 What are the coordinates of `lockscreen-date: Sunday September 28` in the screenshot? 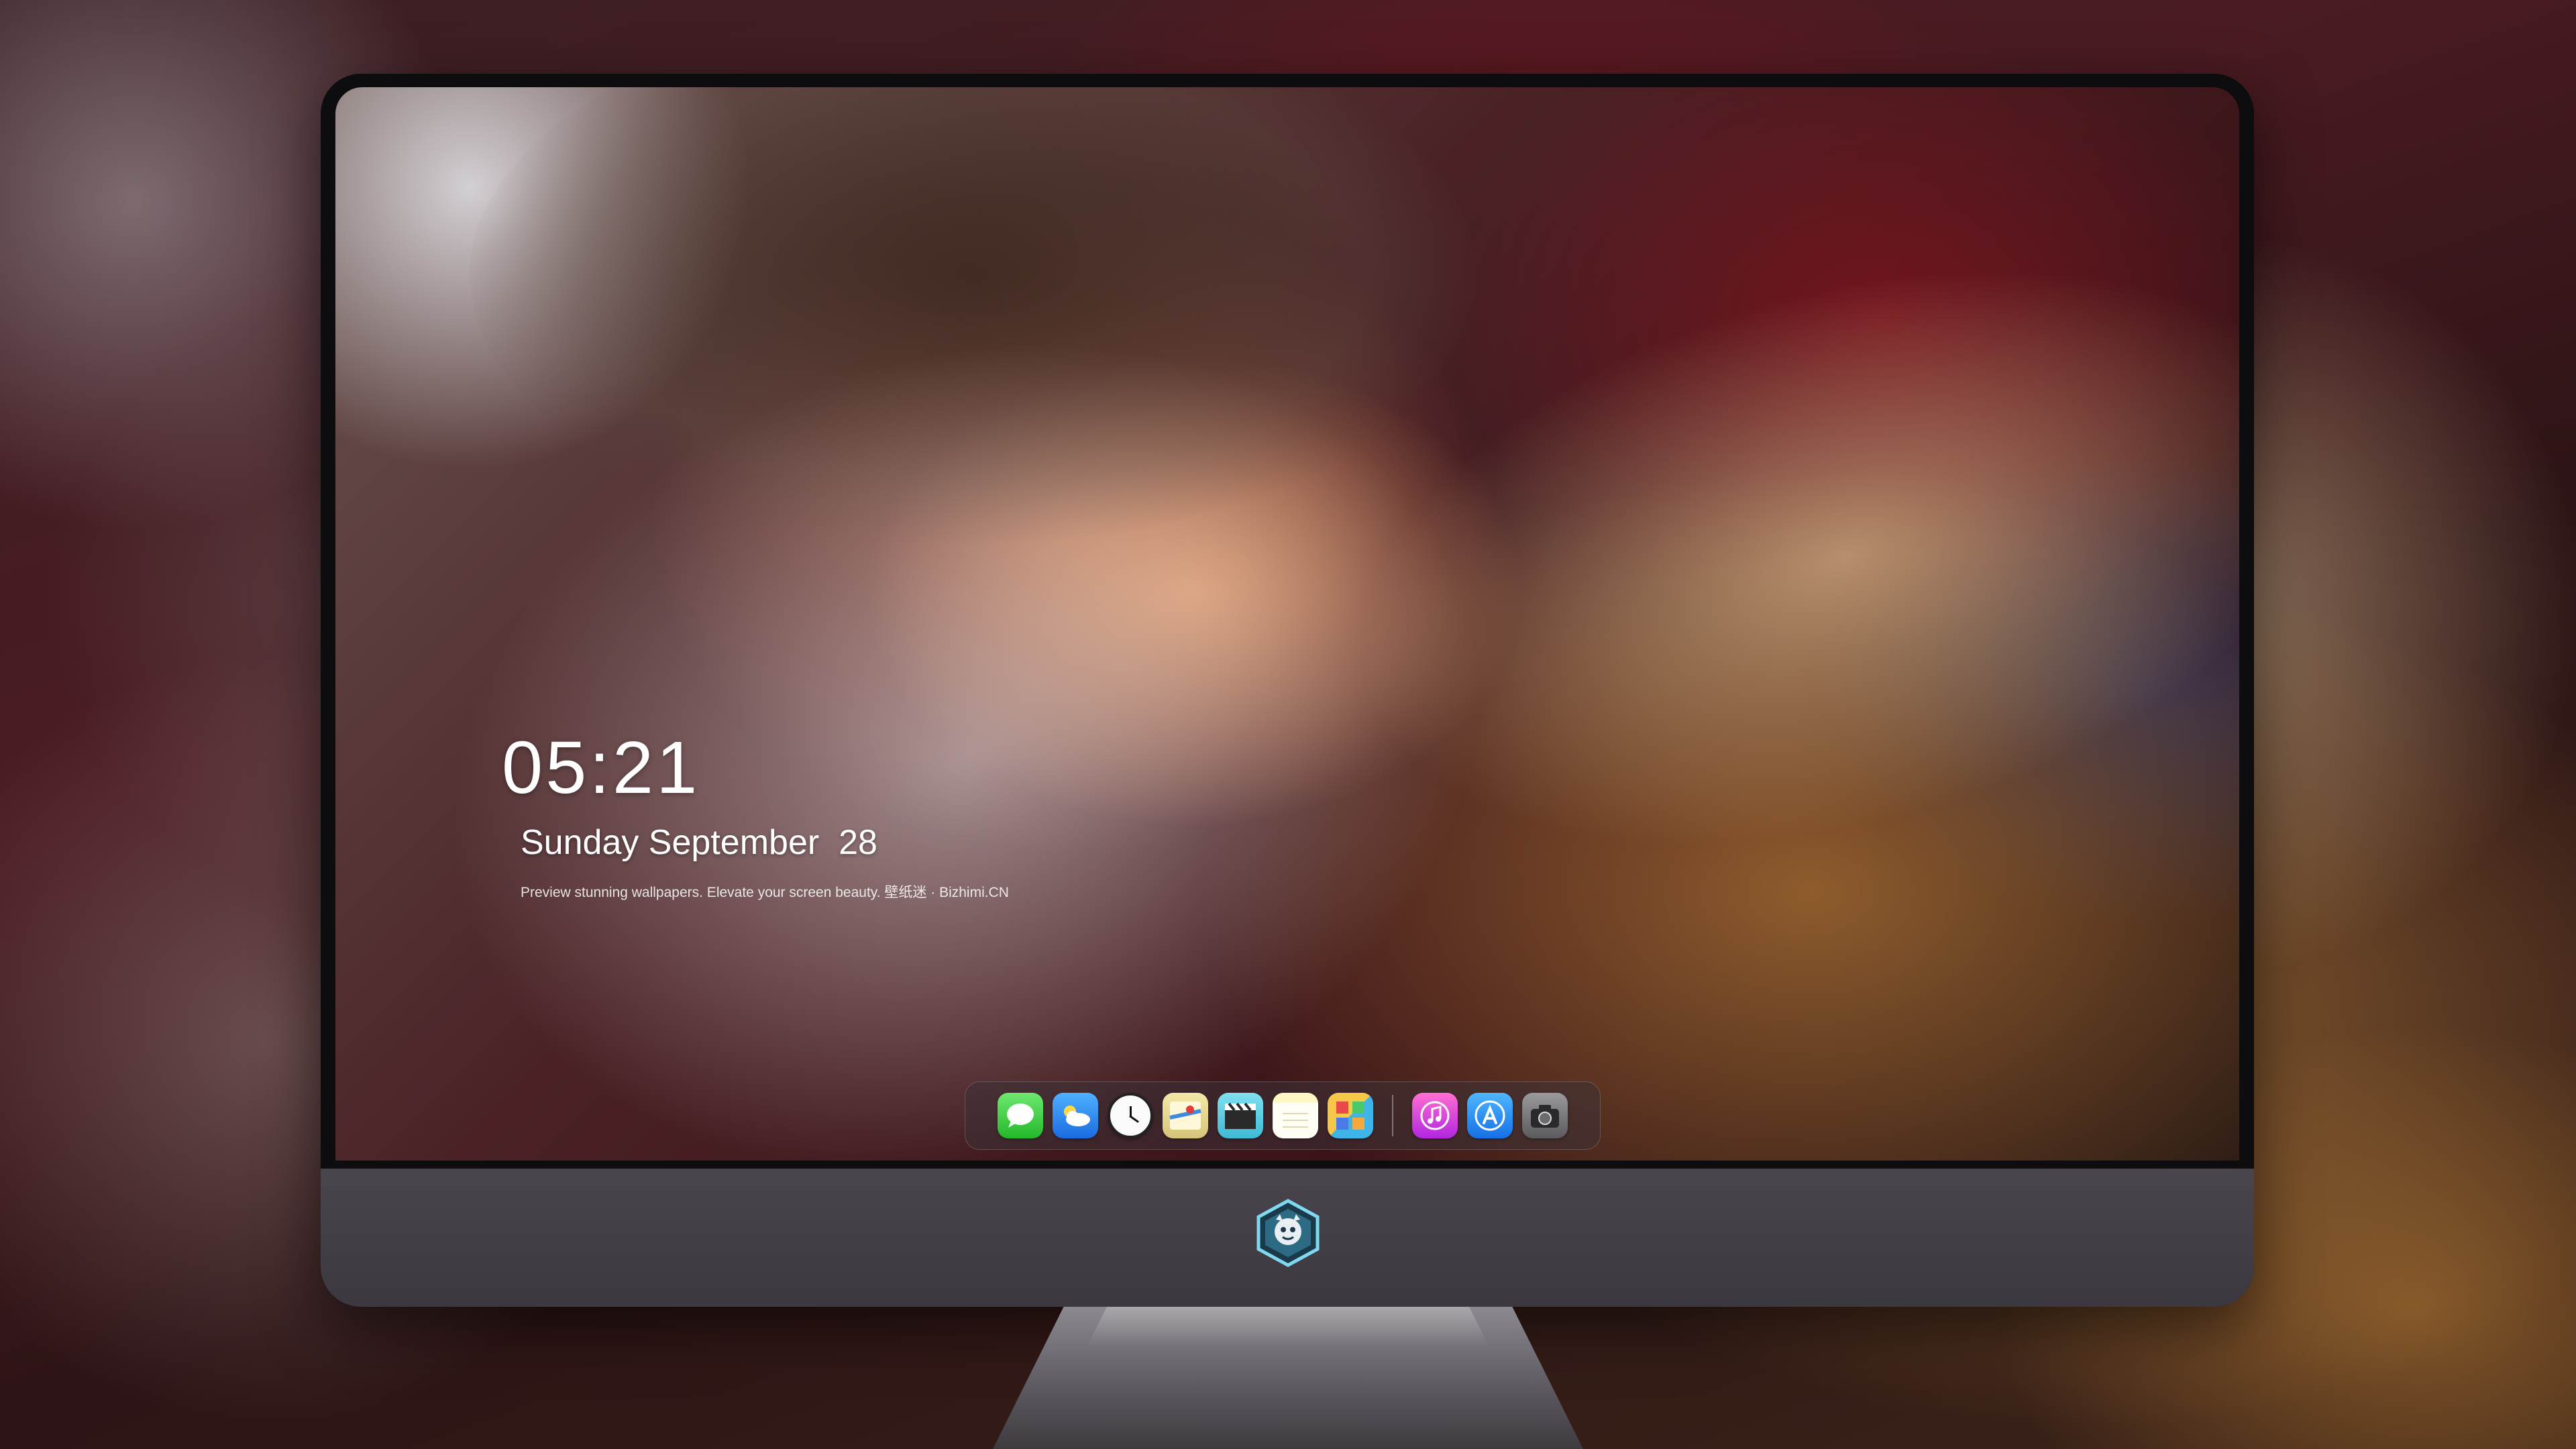 It's located at (699, 842).